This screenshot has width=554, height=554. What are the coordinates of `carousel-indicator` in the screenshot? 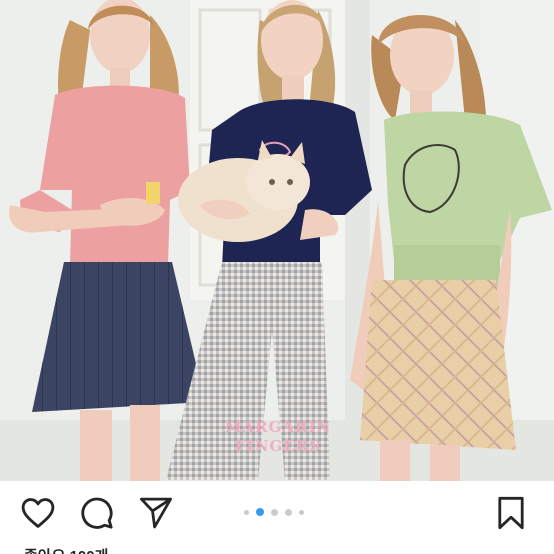 It's located at (274, 512).